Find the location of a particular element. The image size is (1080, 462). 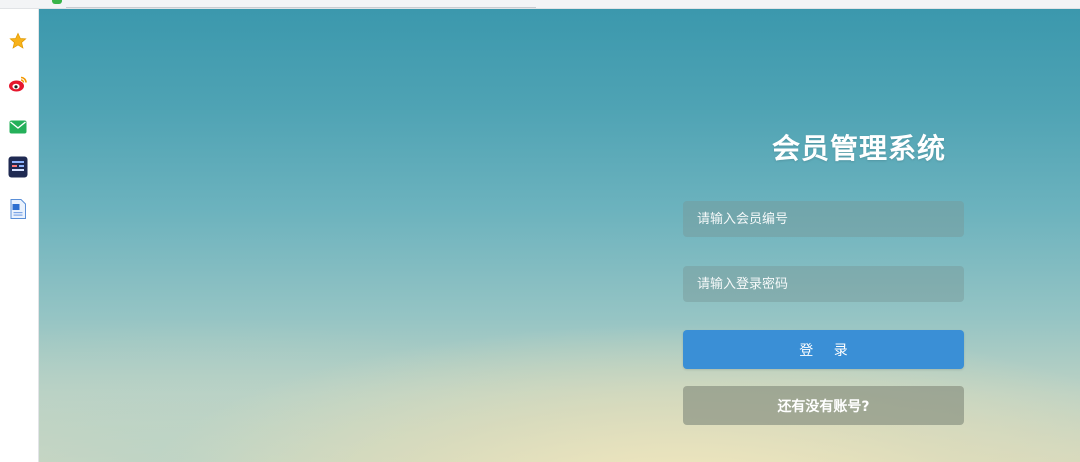

mail-icon is located at coordinates (18, 127).